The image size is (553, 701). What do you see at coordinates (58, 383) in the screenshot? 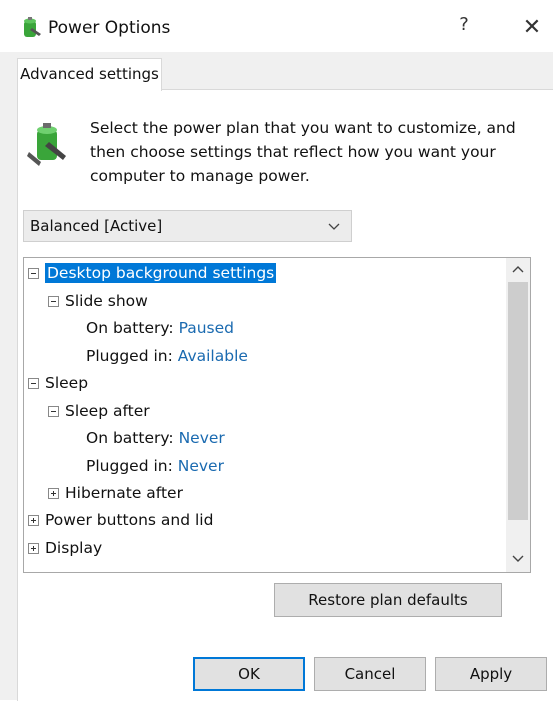
I see `tree-item-sleep: Sleep` at bounding box center [58, 383].